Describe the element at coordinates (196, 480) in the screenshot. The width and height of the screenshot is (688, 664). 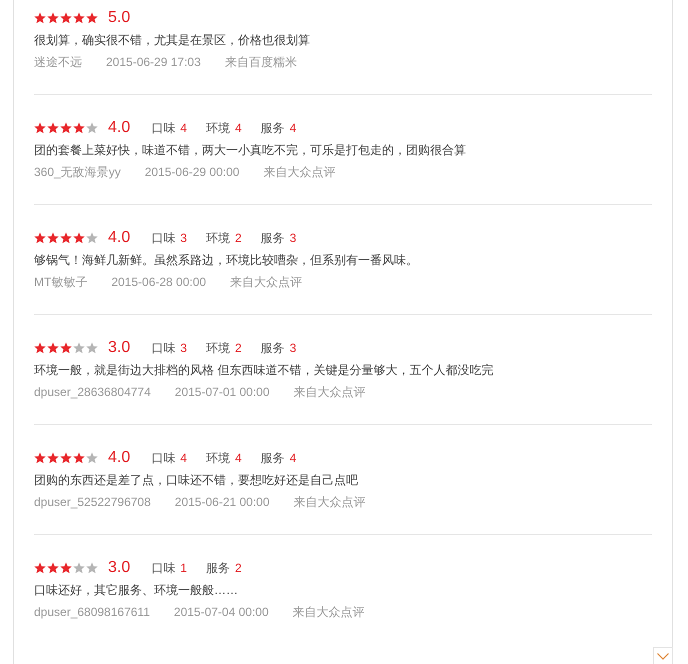
I see `review-text: 团购的东西还是差了点，口味还不错，要想吃好还是自己点吧` at that location.